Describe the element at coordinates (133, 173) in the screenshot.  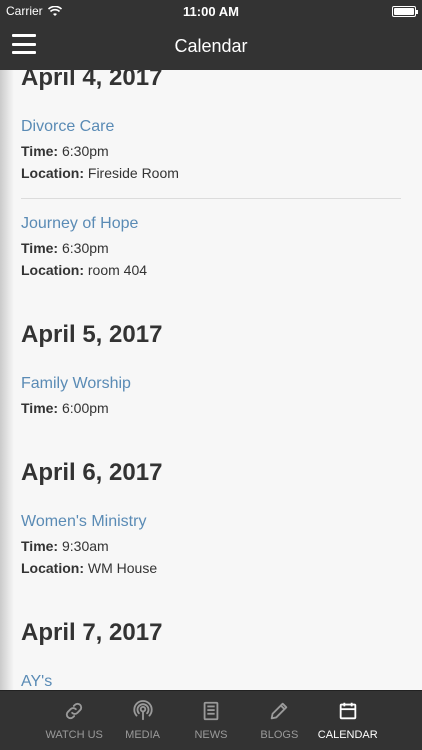
I see `event-location-value: Fireside Room` at that location.